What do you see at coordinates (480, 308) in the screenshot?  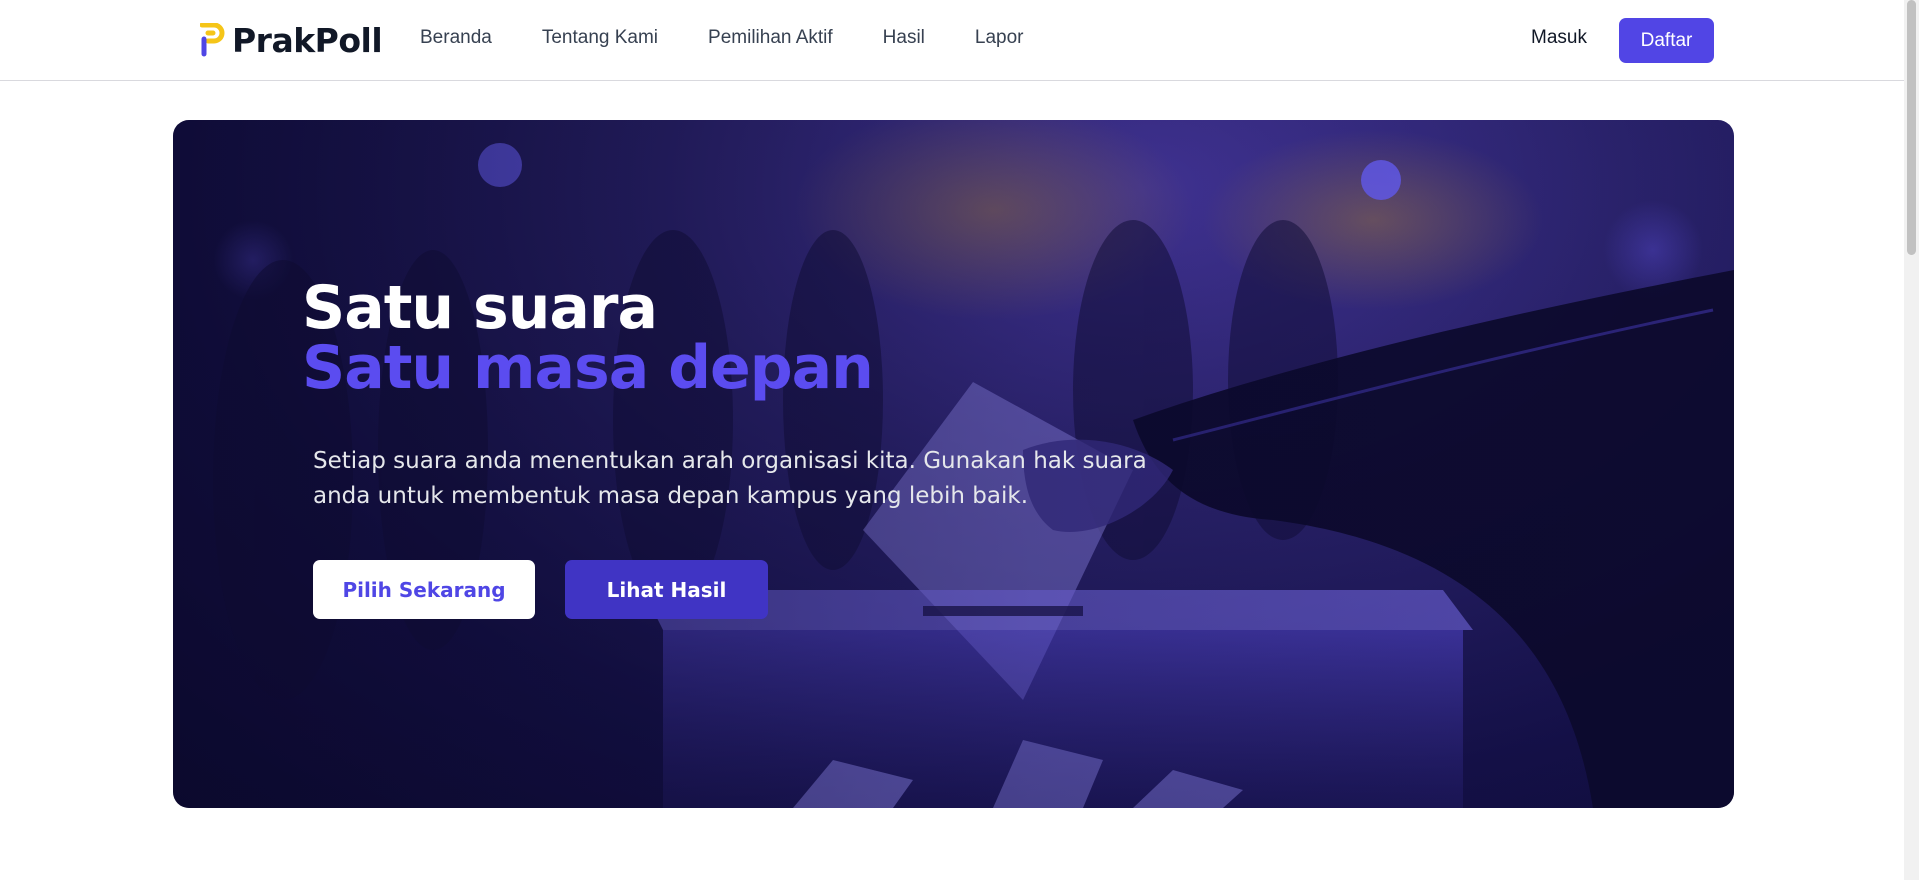 I see `hero-title-line1: Satu suara` at bounding box center [480, 308].